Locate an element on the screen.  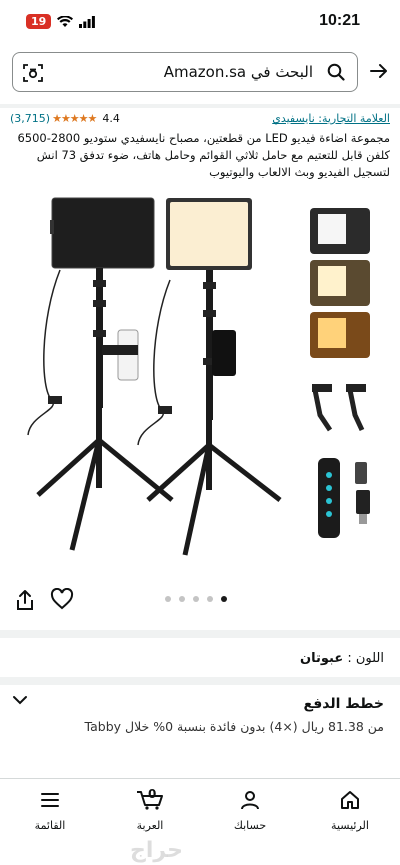
status-time: 10:21 is located at coordinates (339, 20).